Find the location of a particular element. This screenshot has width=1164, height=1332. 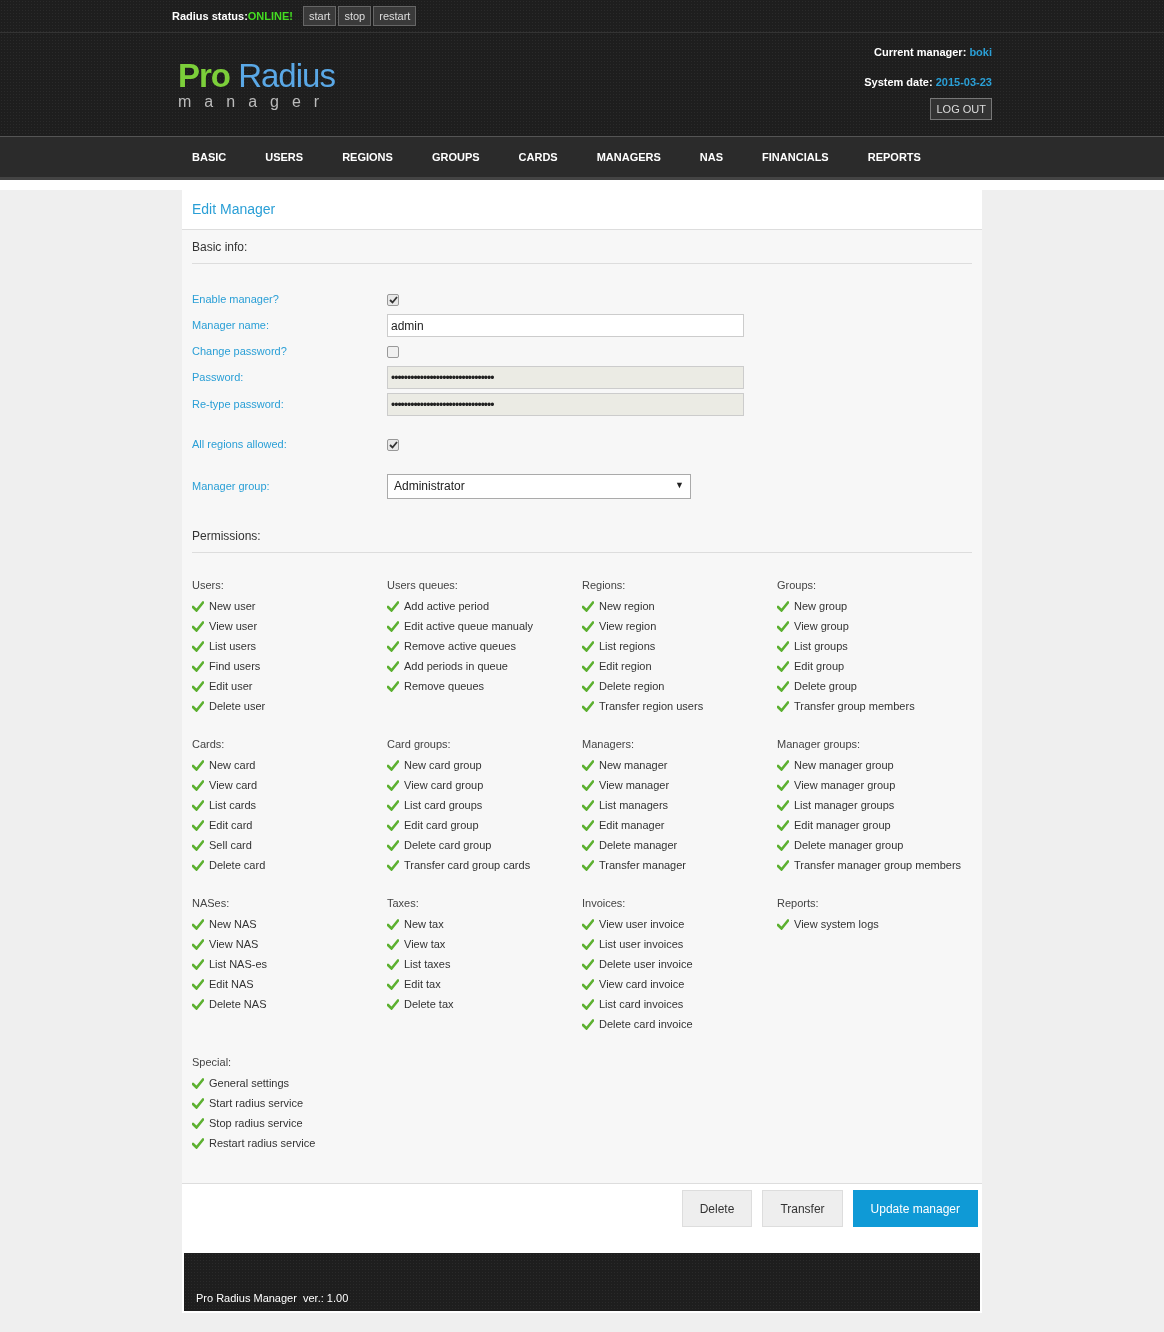

permission-item: Edit NAS is located at coordinates (231, 984).